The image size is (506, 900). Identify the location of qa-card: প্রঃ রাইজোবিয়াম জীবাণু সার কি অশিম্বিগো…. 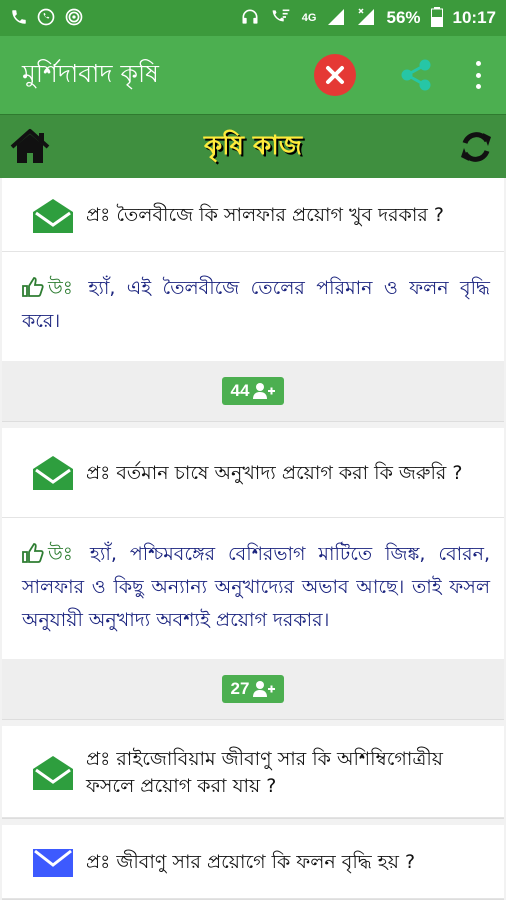
(253, 773).